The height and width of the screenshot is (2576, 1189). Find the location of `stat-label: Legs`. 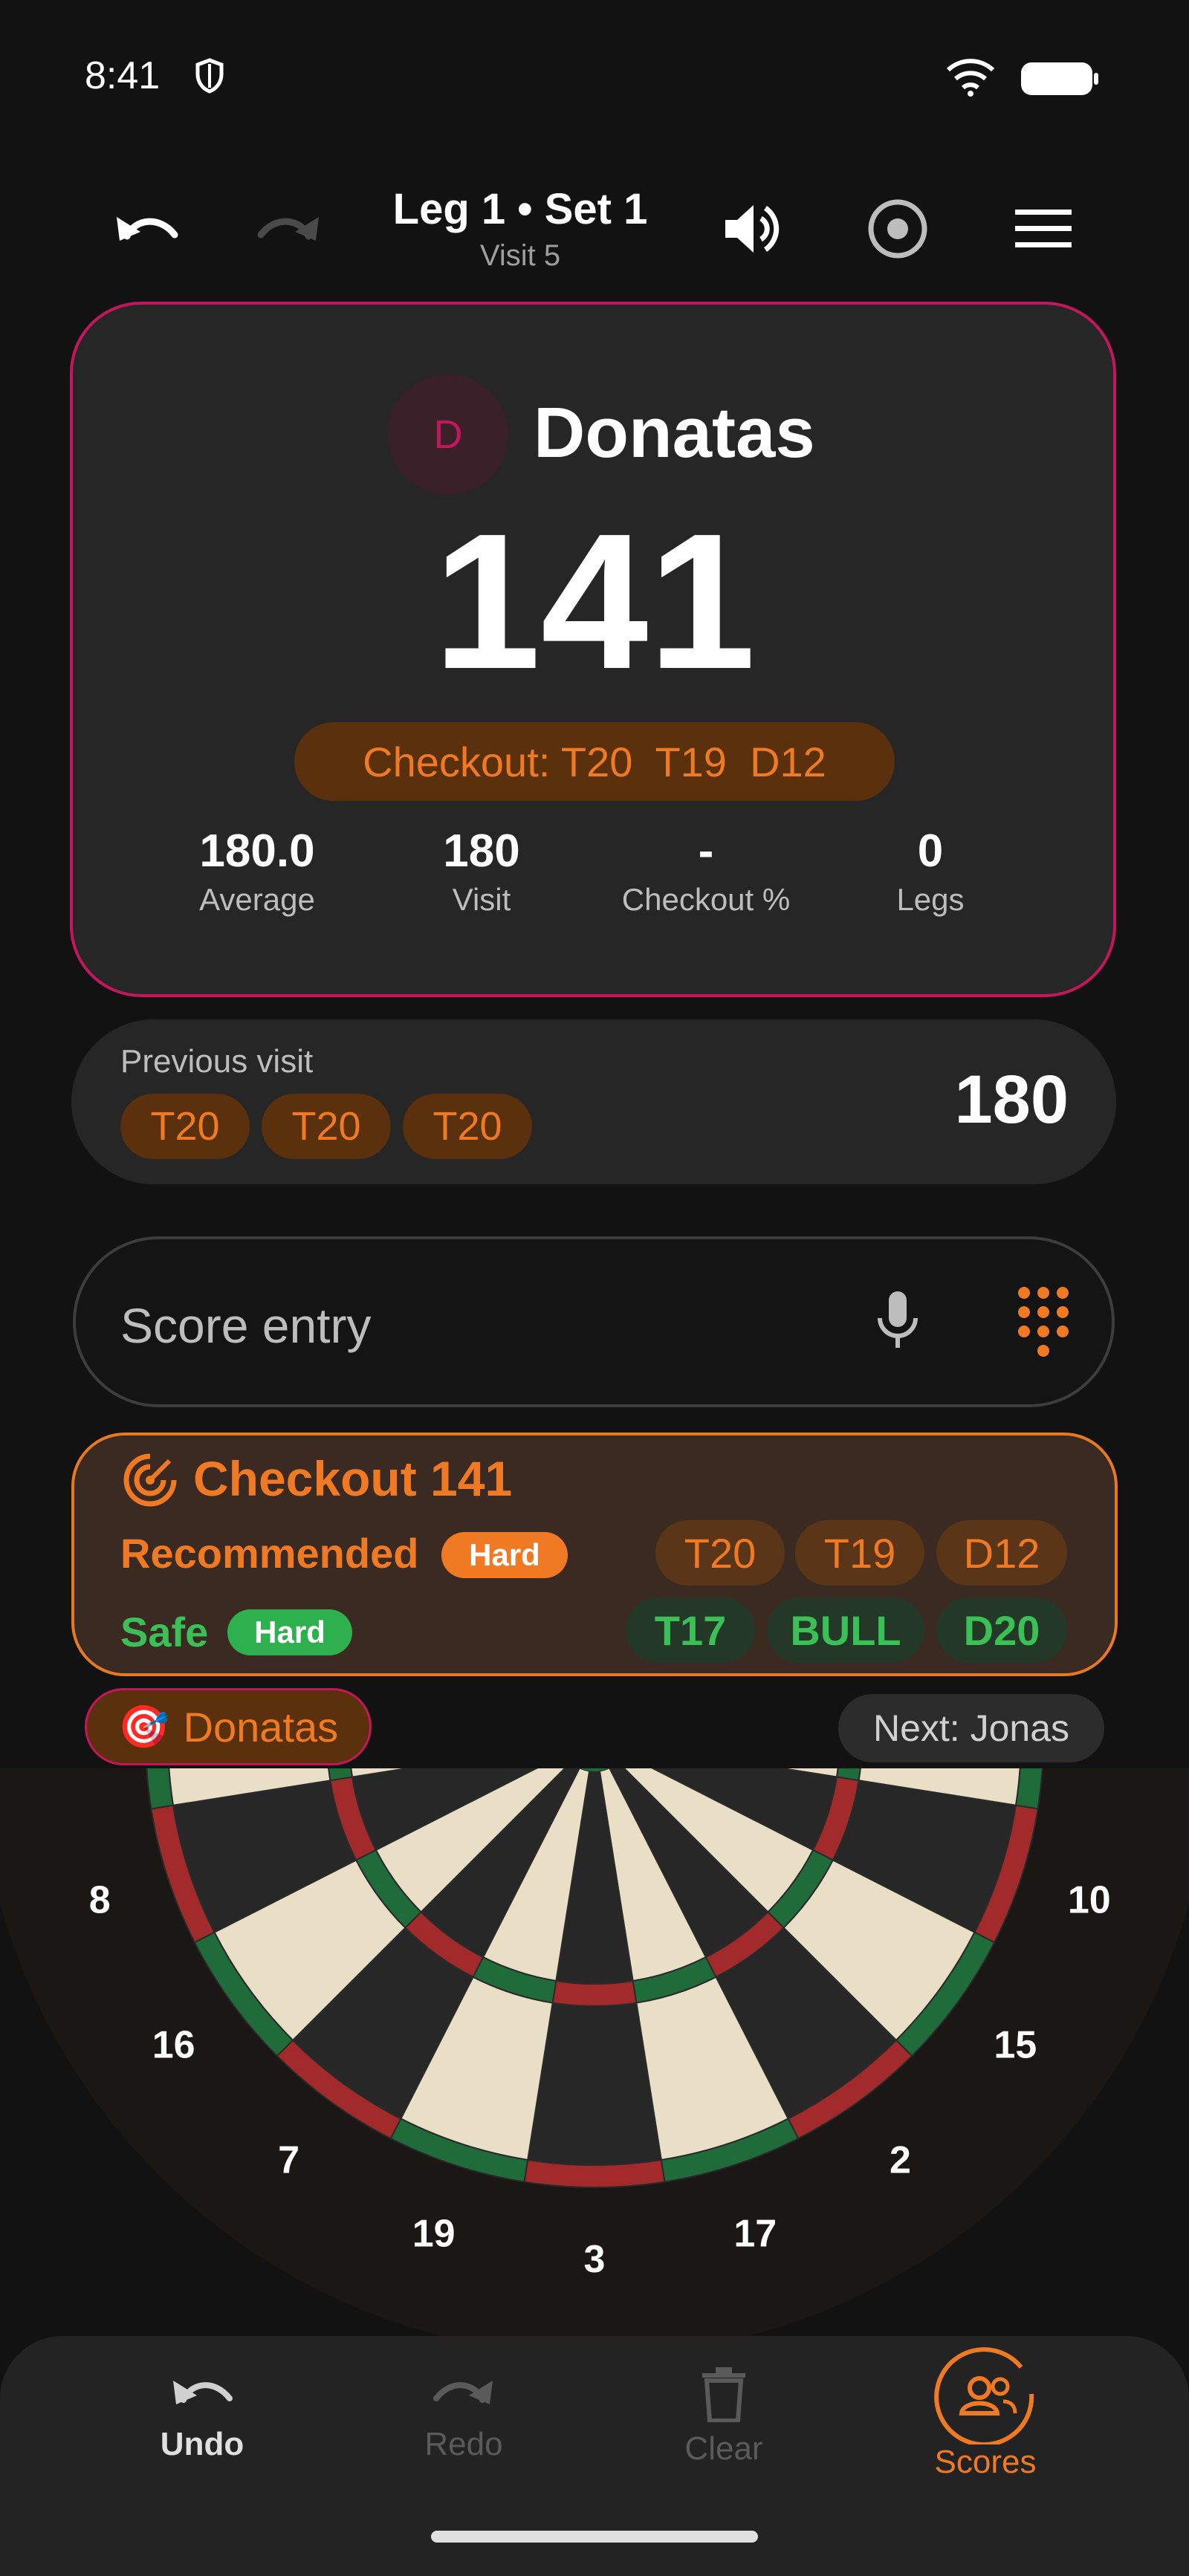

stat-label: Legs is located at coordinates (930, 899).